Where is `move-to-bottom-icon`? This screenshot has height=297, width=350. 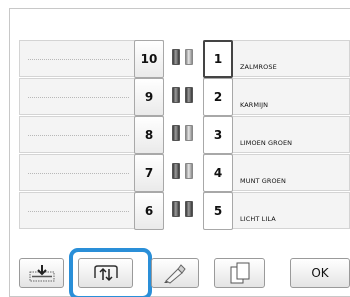 move-to-bottom-icon is located at coordinates (41, 273).